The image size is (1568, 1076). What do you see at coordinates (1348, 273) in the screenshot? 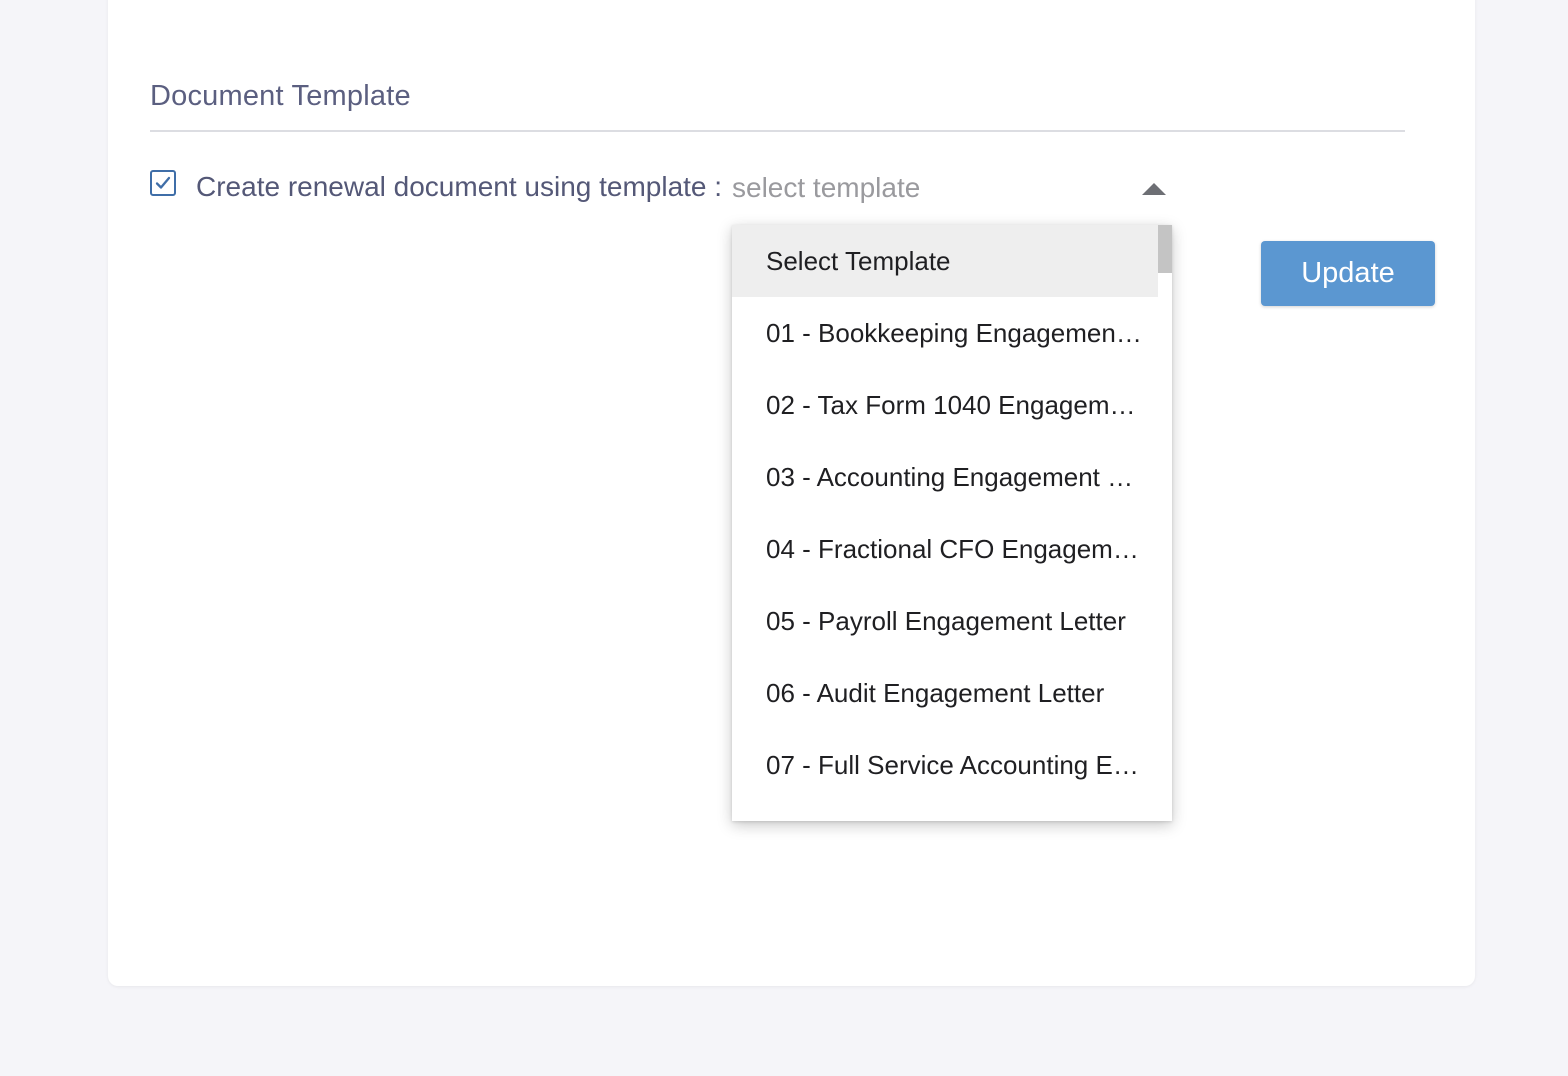
I see `update-button: Update` at bounding box center [1348, 273].